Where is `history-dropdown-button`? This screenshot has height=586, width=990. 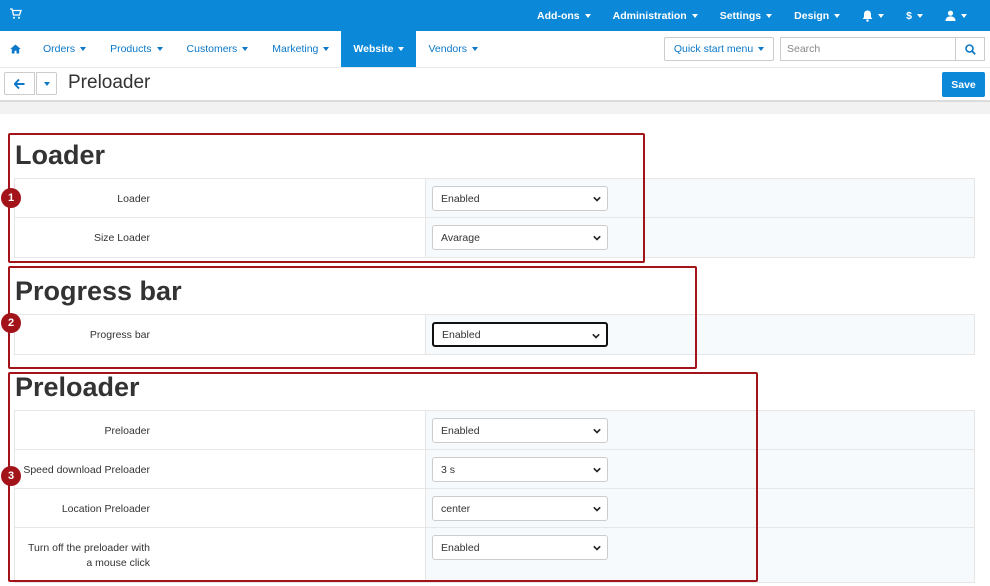 history-dropdown-button is located at coordinates (46, 83).